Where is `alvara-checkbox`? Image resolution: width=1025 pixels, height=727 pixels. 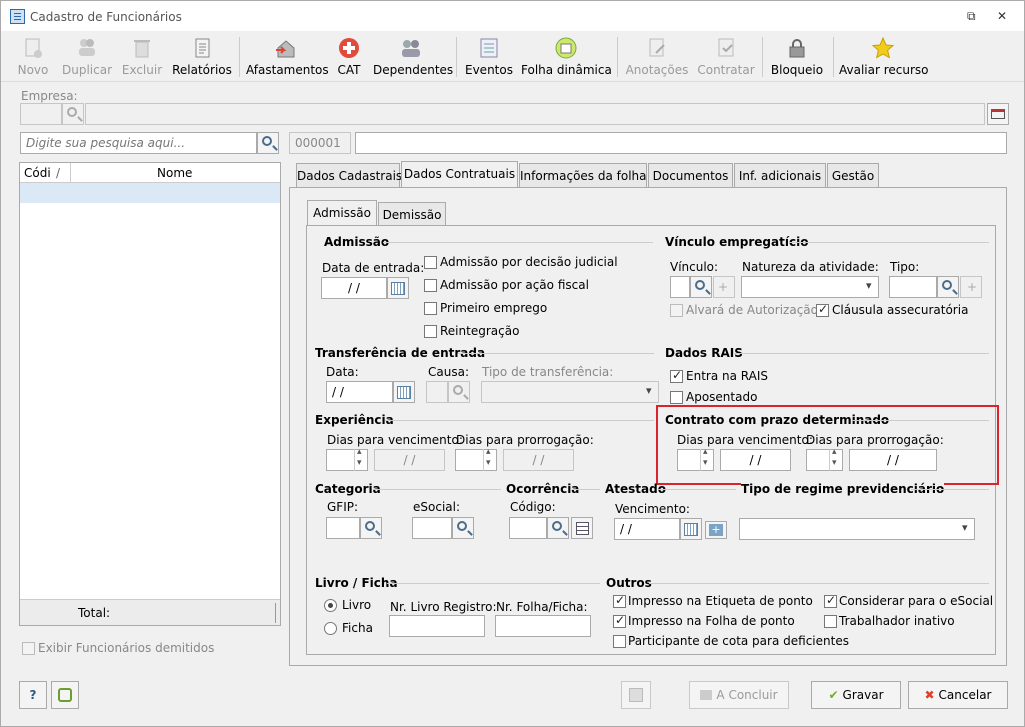
alvara-checkbox is located at coordinates (676, 310).